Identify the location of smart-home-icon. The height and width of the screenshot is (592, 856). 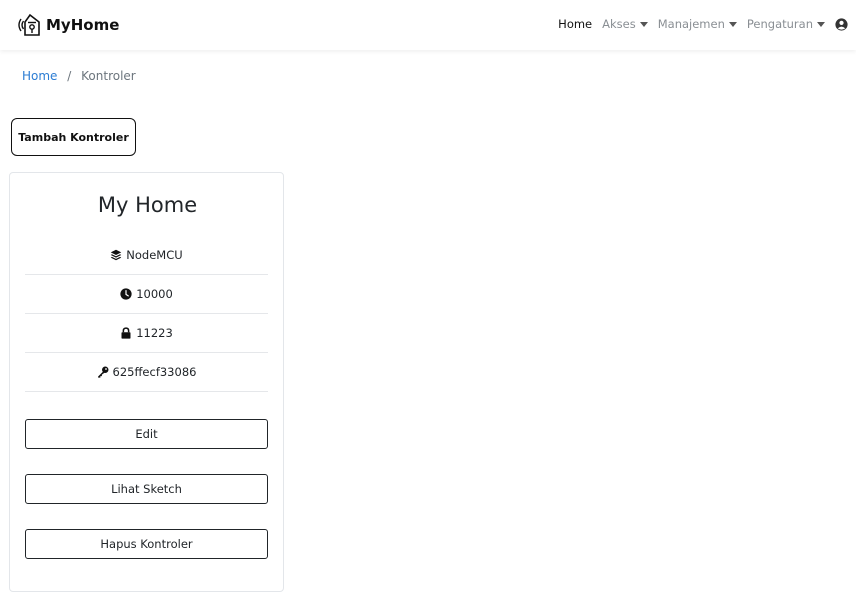
(29, 24).